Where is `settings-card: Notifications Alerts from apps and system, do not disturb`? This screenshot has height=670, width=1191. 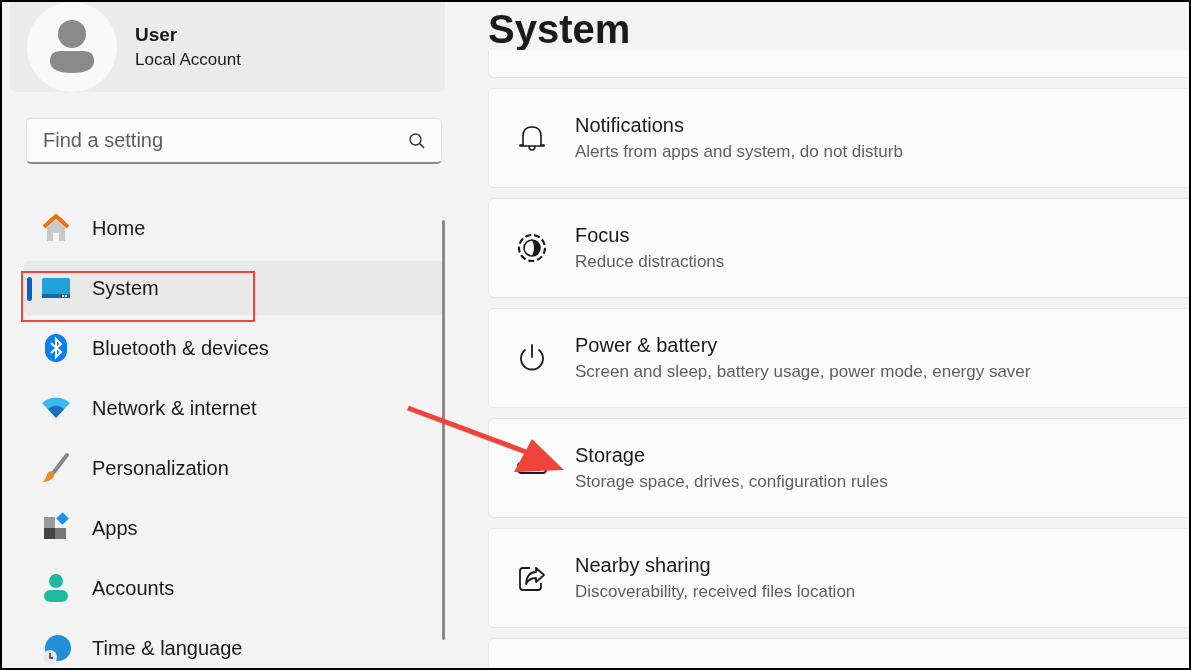 settings-card: Notifications Alerts from apps and system, do not disturb is located at coordinates (838, 138).